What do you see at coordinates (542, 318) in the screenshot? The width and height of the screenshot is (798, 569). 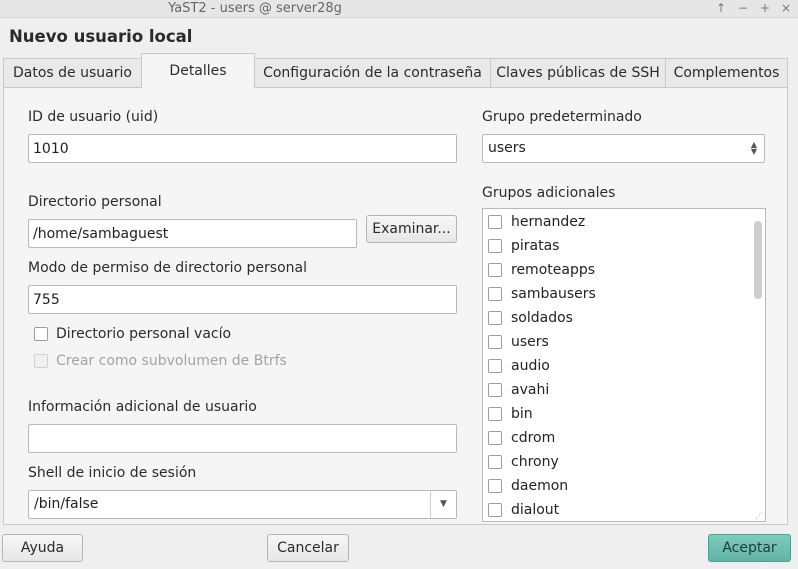 I see `group-name: soldados` at bounding box center [542, 318].